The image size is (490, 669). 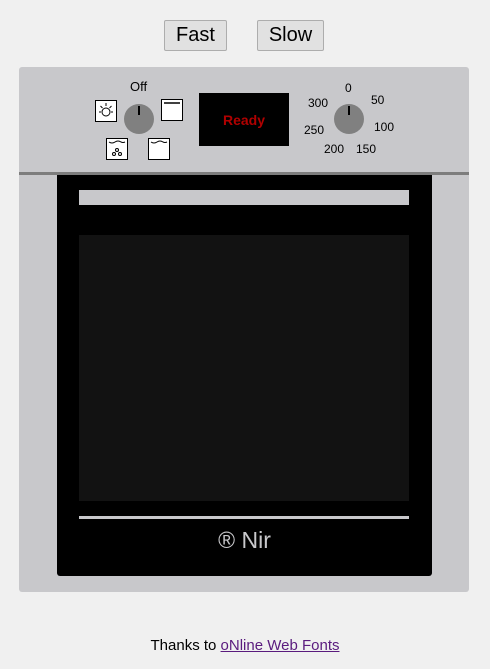 I want to click on fast-button: Fast, so click(x=195, y=35).